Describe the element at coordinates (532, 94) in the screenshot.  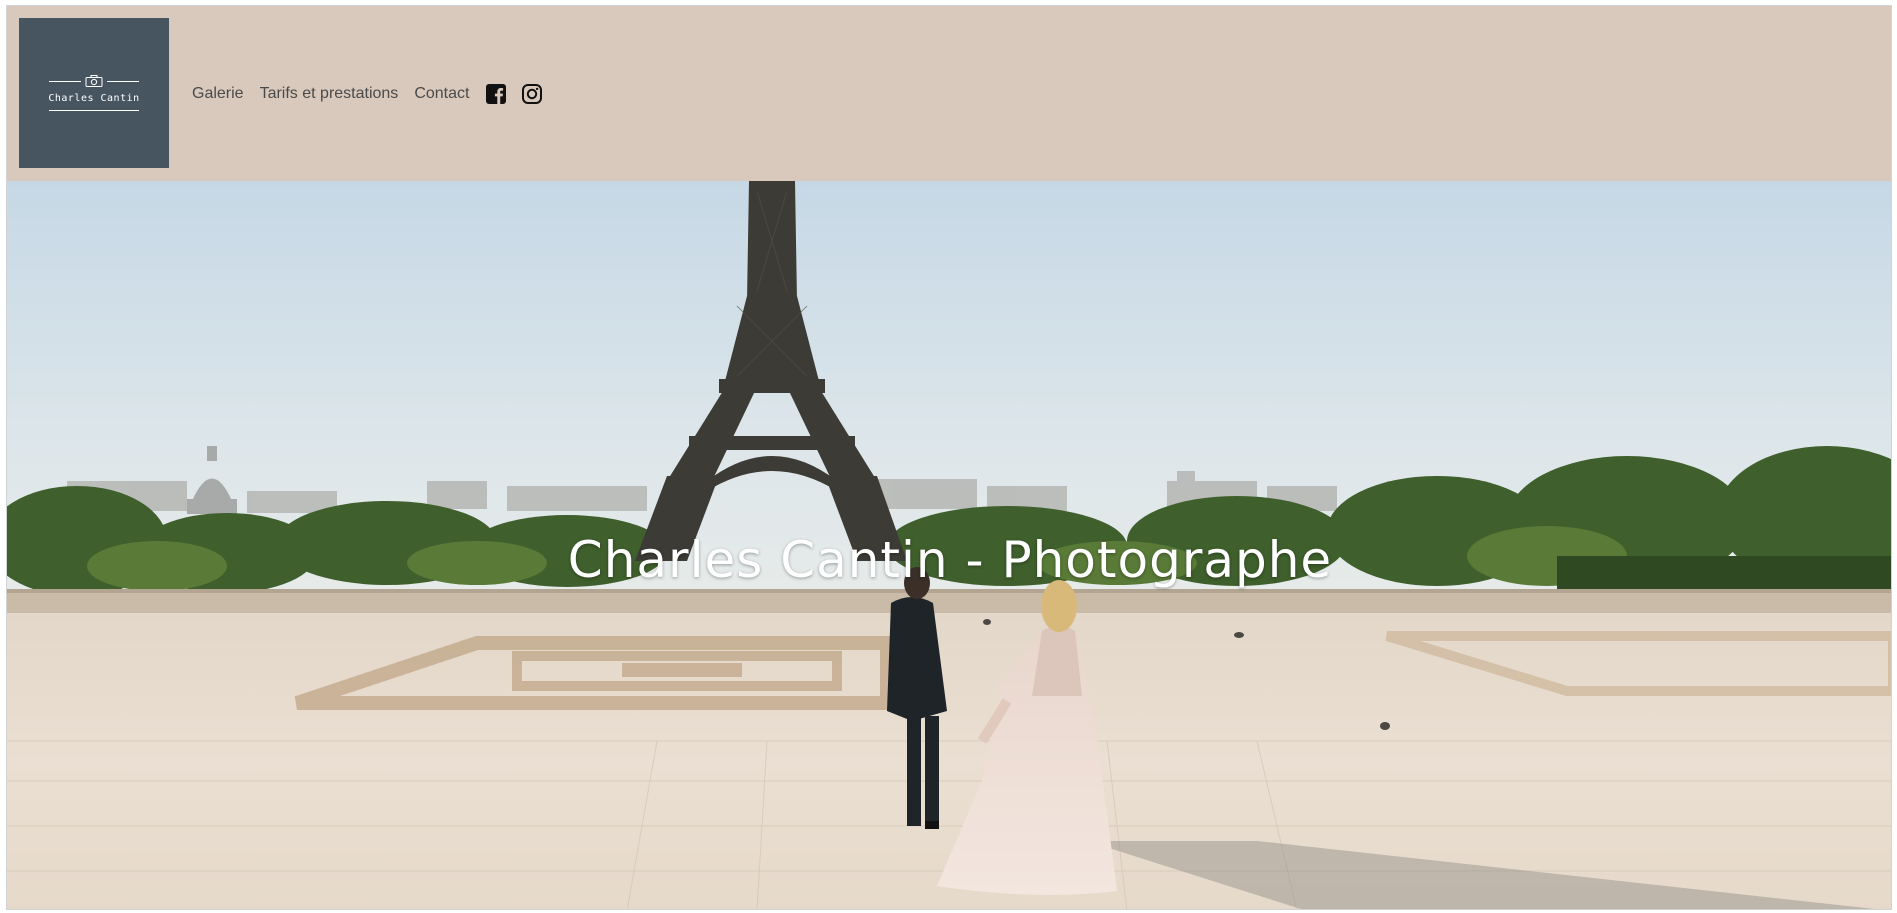
I see `instagram-icon` at that location.